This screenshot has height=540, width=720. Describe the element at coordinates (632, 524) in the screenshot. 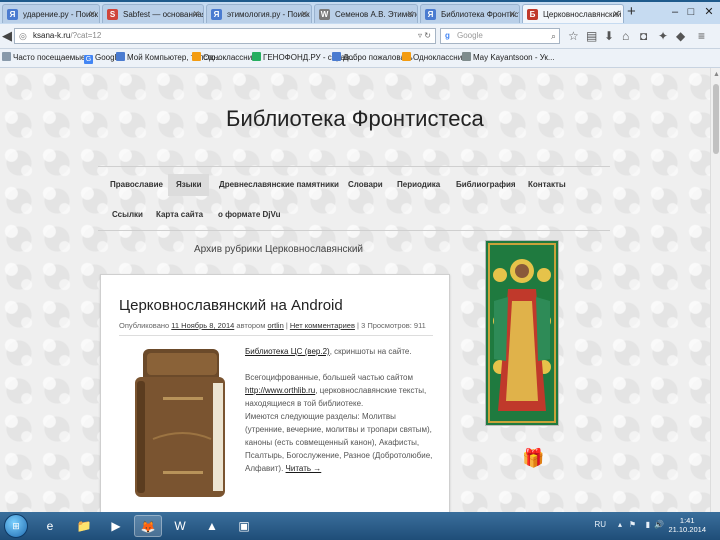

I see `flag-icon: ⚑` at that location.